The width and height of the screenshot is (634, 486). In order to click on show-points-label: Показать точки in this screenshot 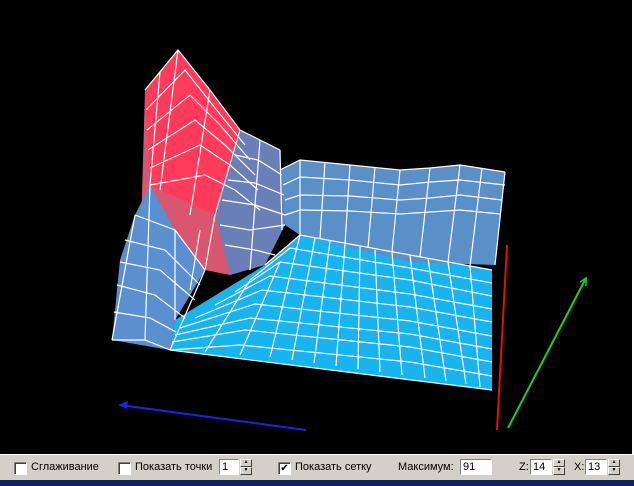, I will do `click(174, 467)`.